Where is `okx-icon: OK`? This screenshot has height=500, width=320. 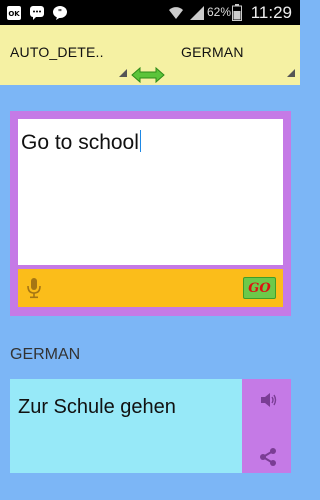 okx-icon: OK is located at coordinates (14, 12).